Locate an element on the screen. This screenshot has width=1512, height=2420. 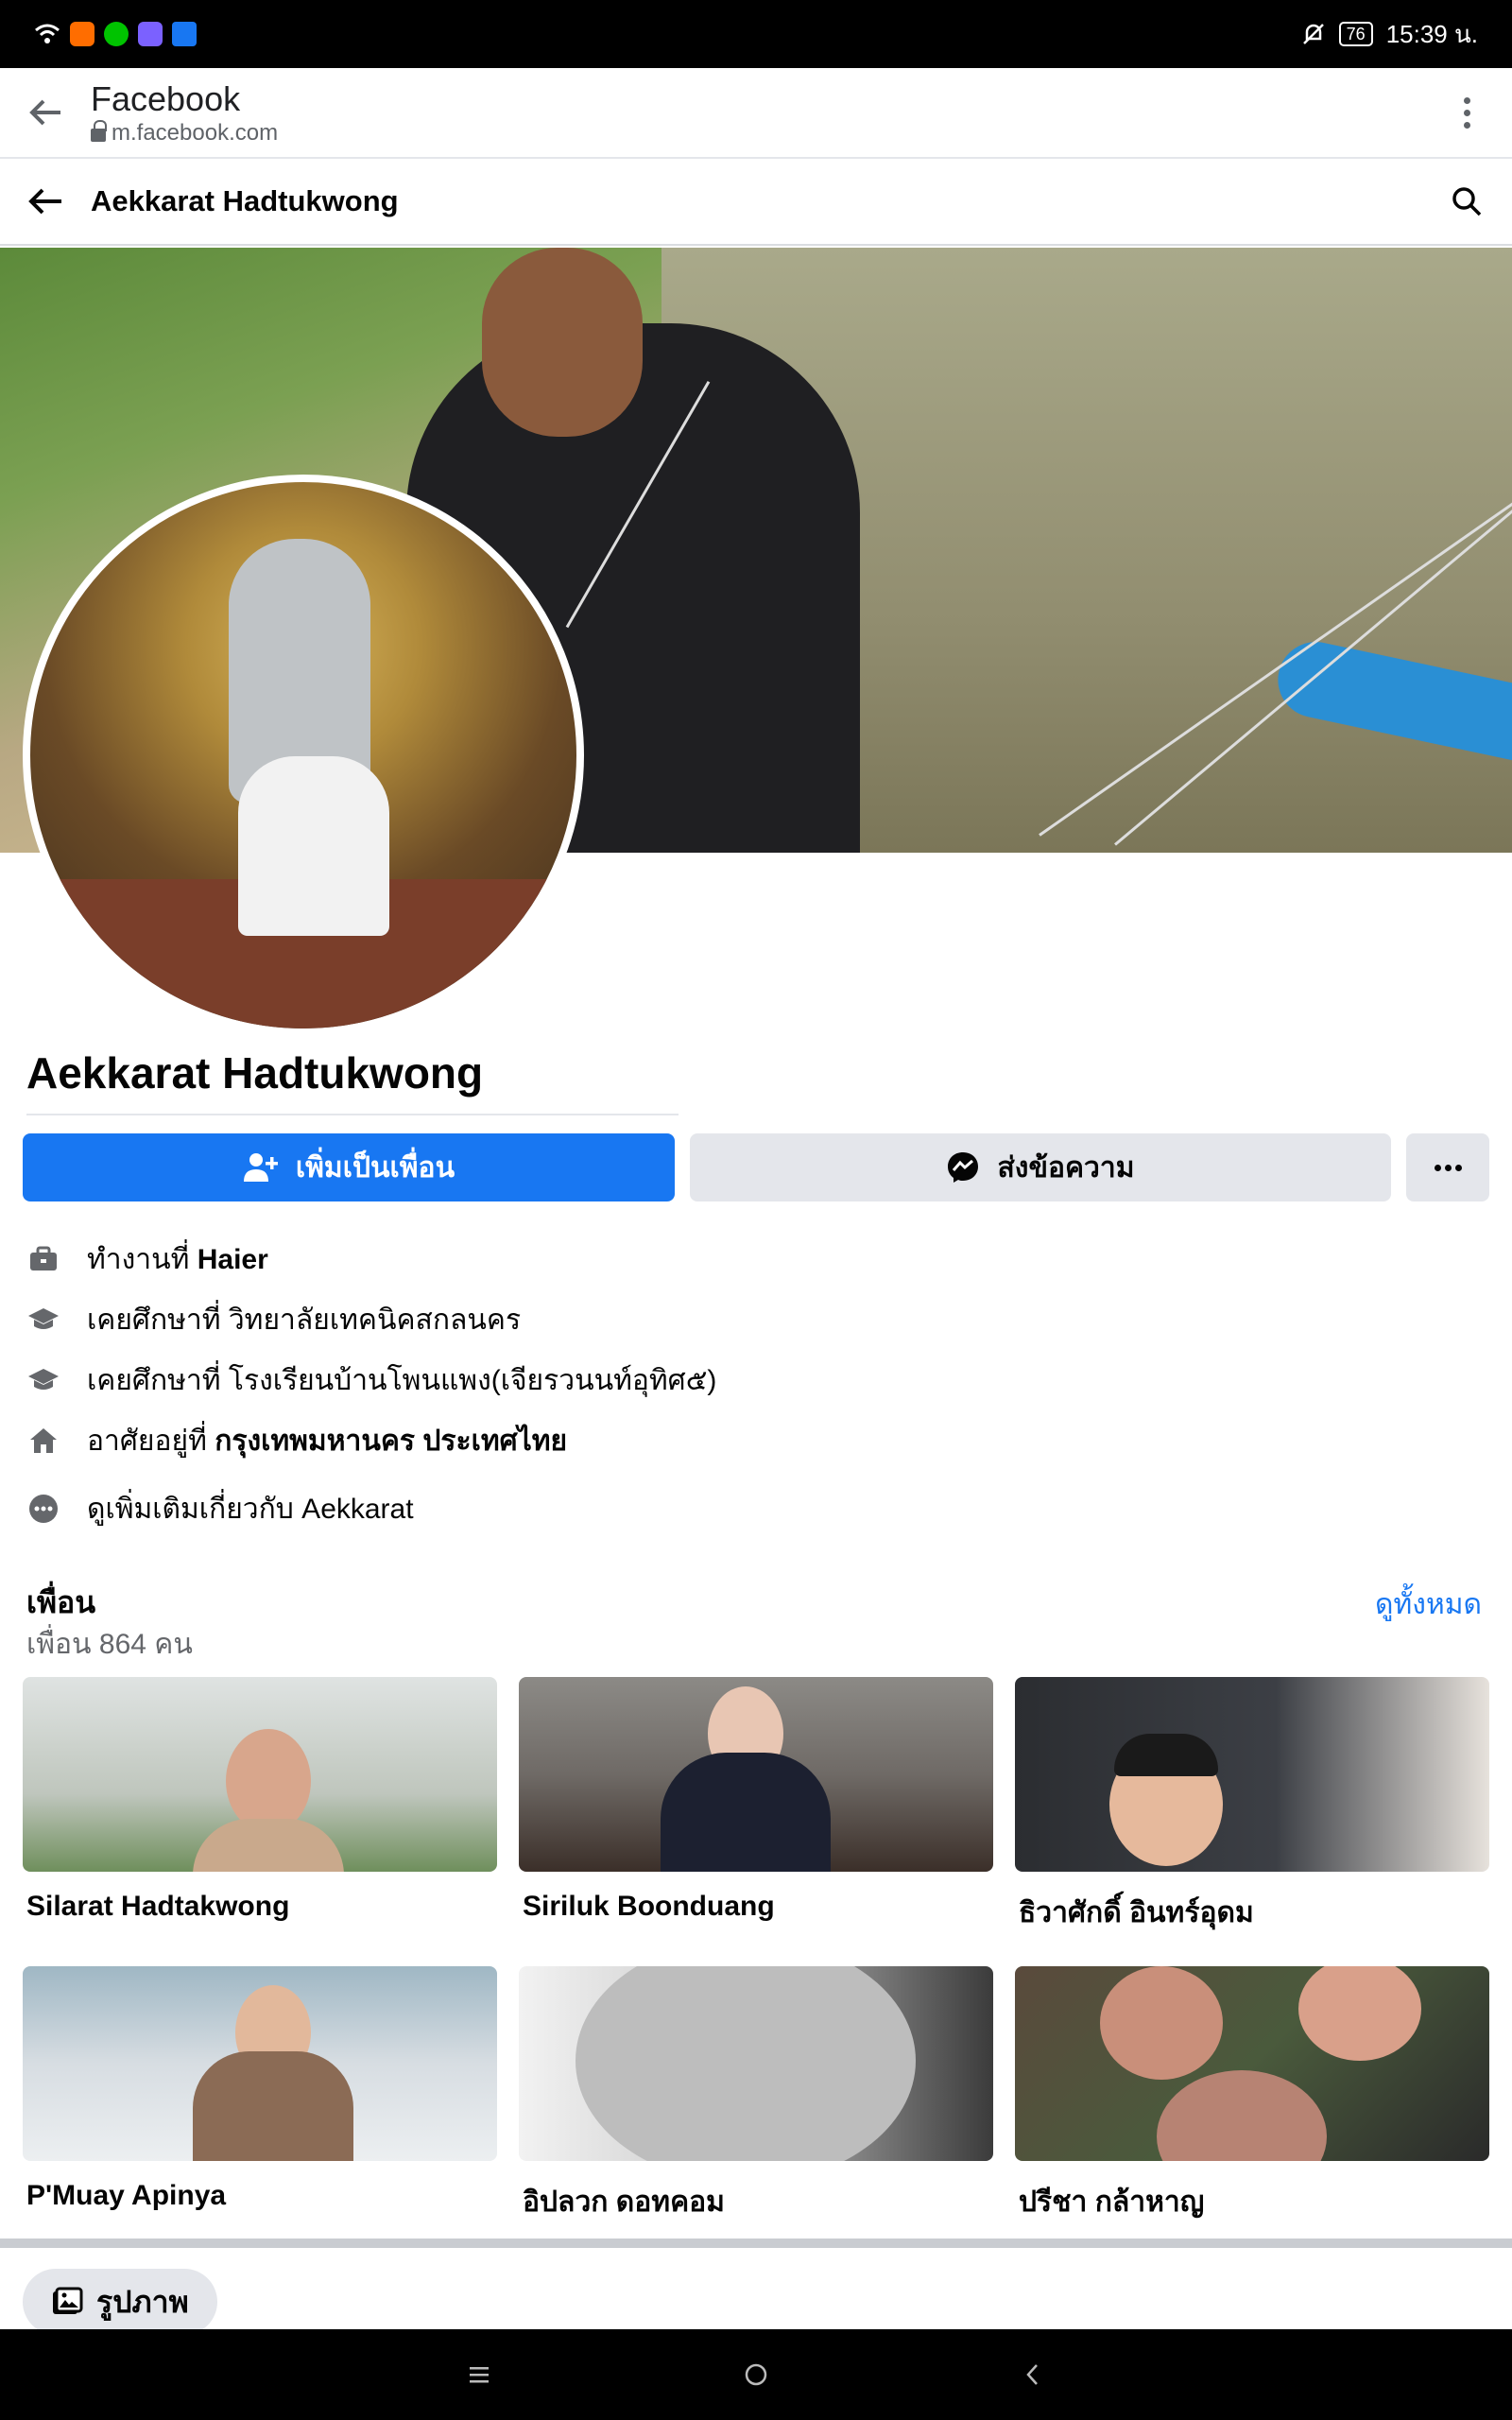
friend-card: Siriluk Boonduang is located at coordinates (756, 1800).